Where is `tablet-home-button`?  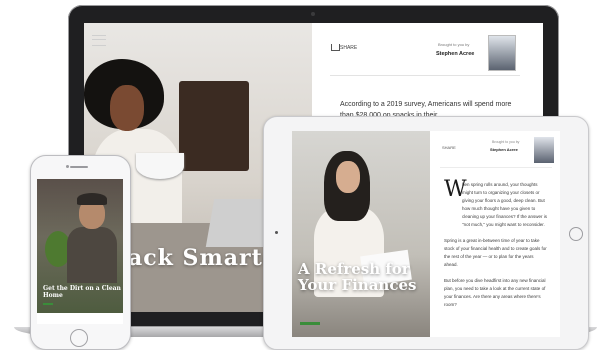
tablet-home-button is located at coordinates (576, 234).